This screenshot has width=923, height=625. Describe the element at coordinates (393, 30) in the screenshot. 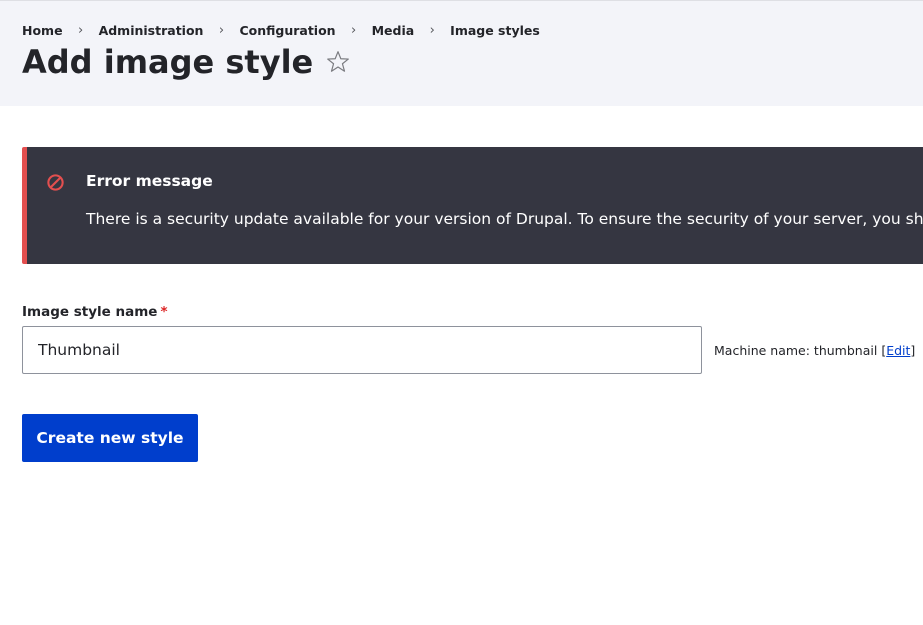

I see `breadcrumb-media: Media` at that location.